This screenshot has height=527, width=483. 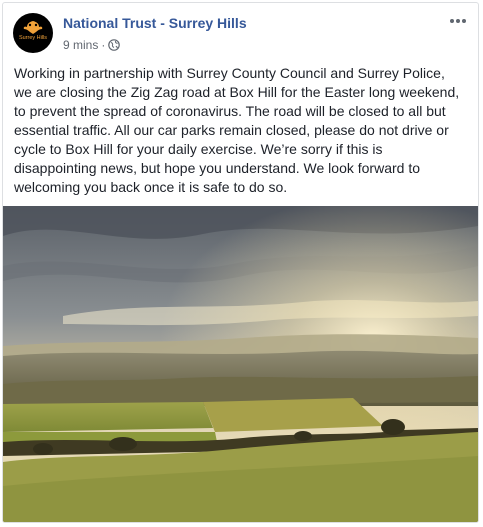 What do you see at coordinates (155, 23) in the screenshot?
I see `page-name-link: National Trust - Surrey Hills` at bounding box center [155, 23].